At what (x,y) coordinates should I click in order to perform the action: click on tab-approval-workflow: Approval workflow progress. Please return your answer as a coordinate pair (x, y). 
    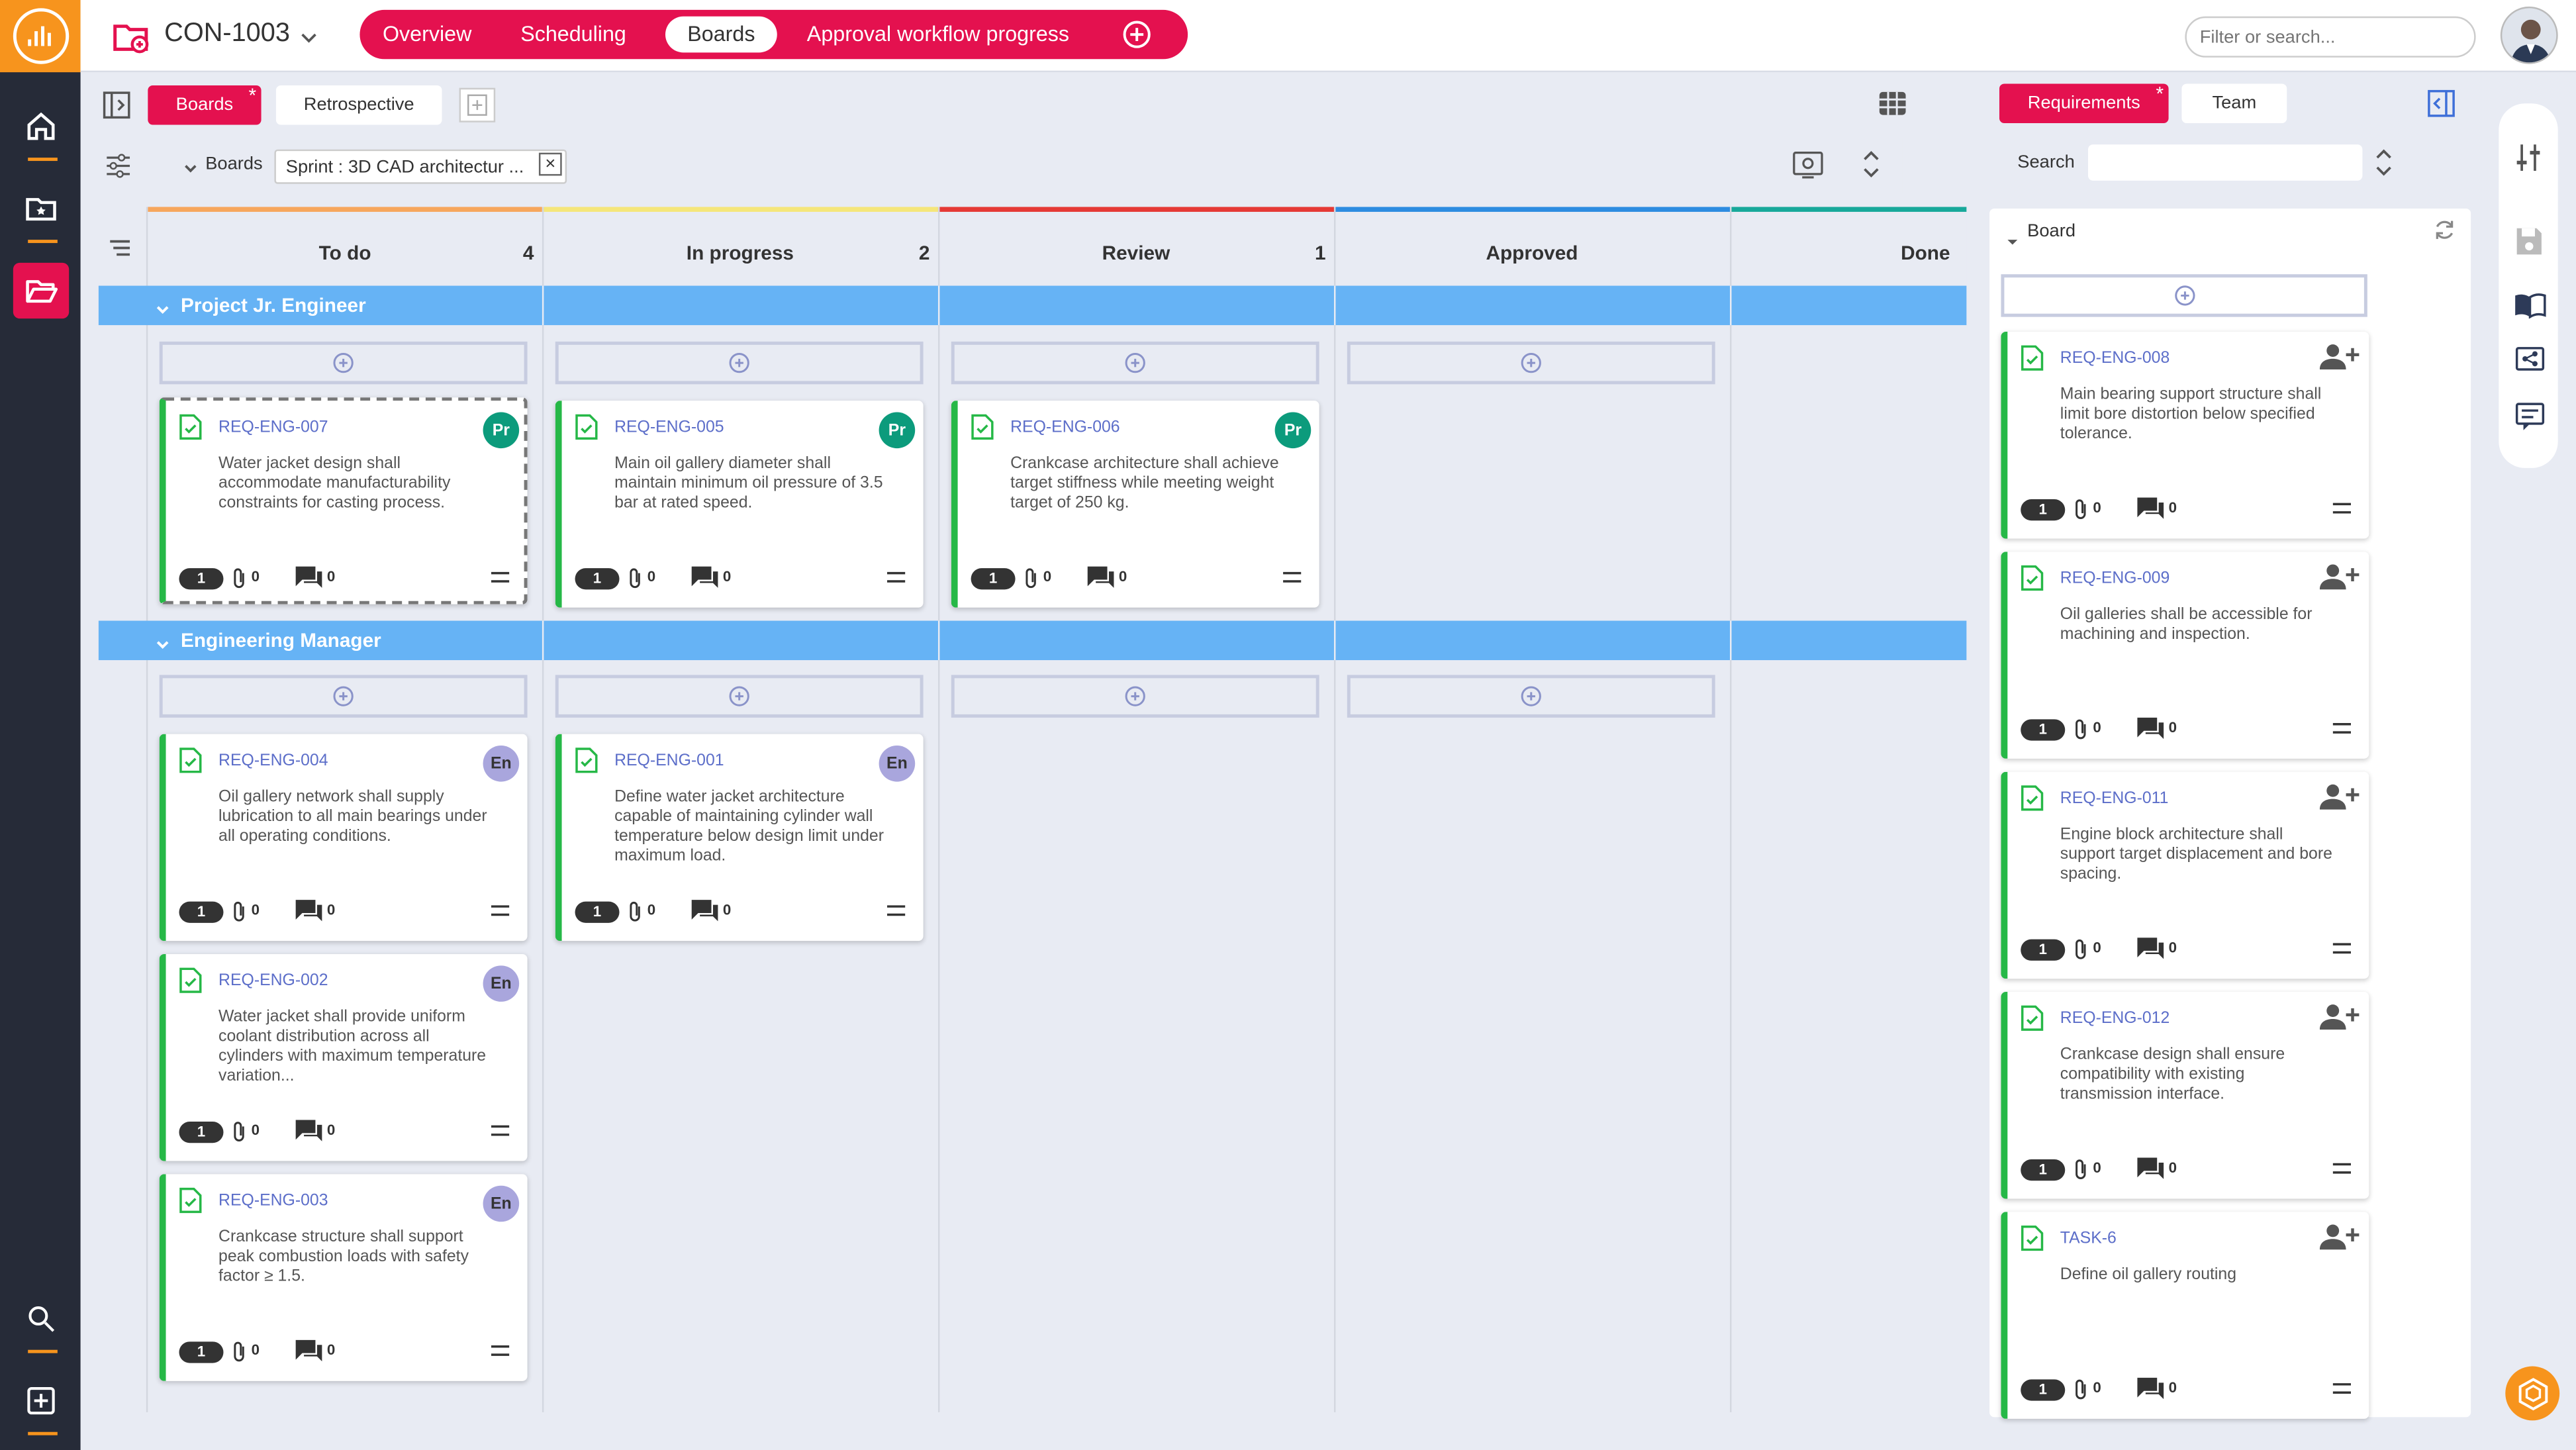
    Looking at the image, I should click on (937, 34).